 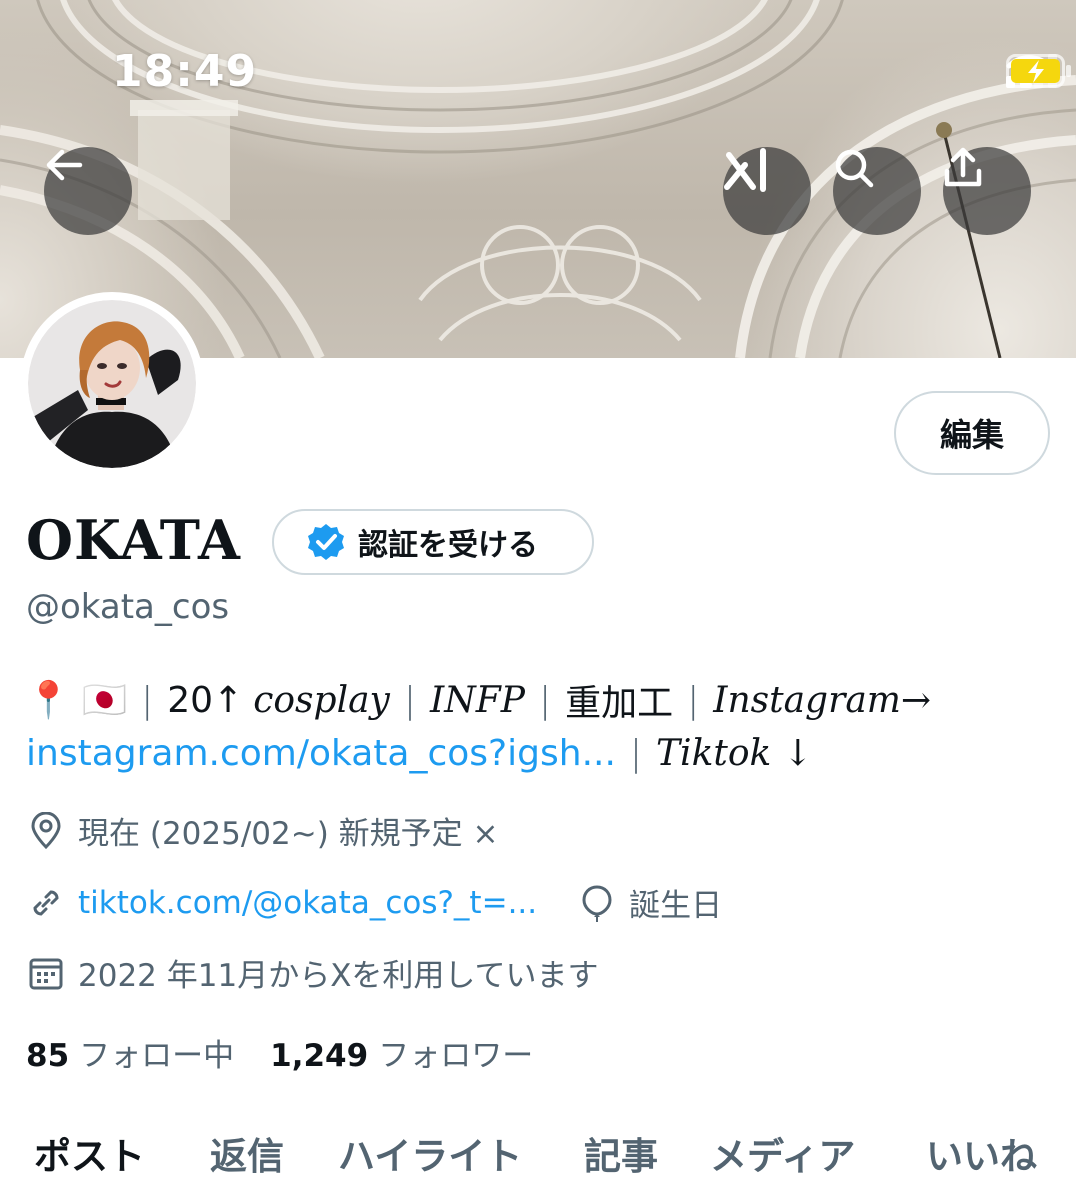 What do you see at coordinates (89, 1153) in the screenshot?
I see `tab-posts: ポスト` at bounding box center [89, 1153].